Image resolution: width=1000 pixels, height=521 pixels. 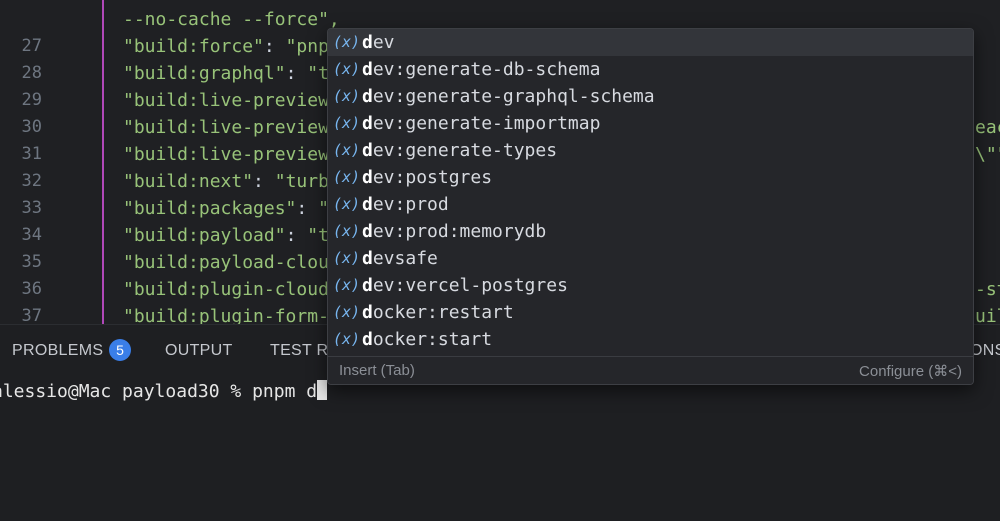 I want to click on suggestion-rest: ev:prod, so click(x=410, y=204).